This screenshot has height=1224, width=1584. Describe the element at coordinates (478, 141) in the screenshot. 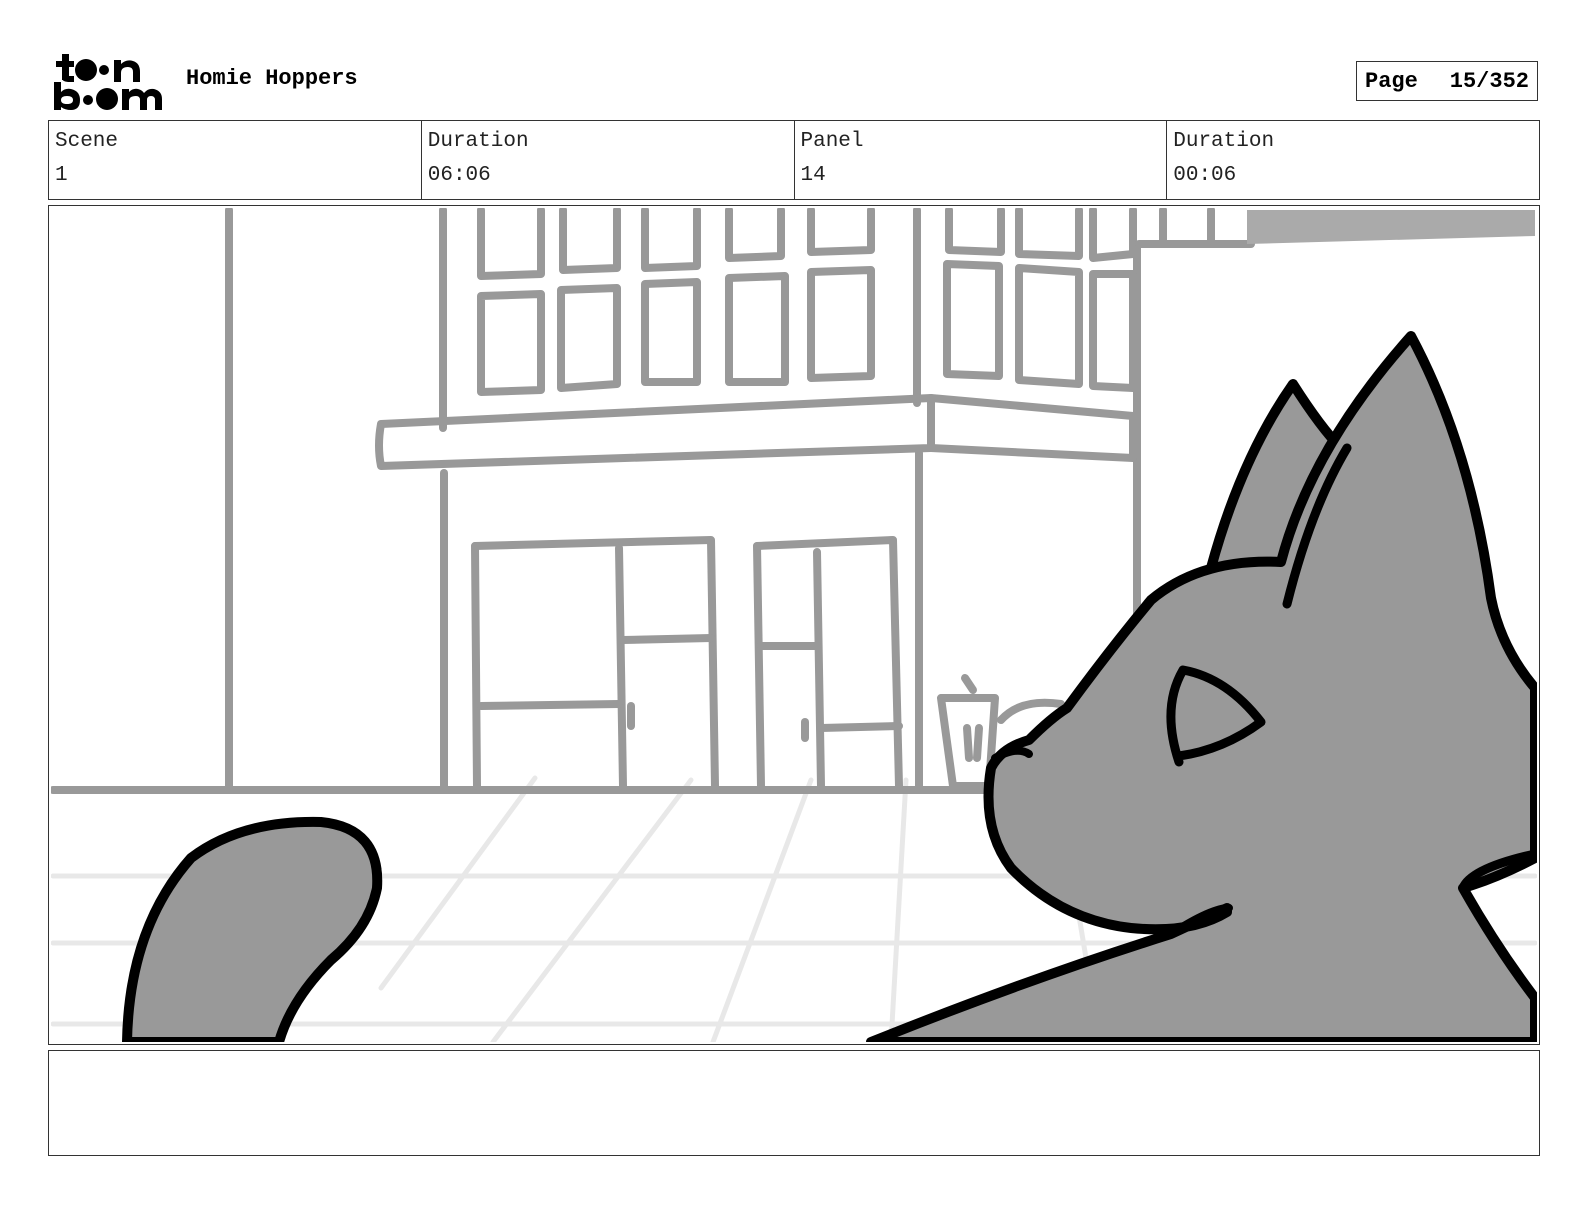

I see `scene-duration-label: Duration` at that location.